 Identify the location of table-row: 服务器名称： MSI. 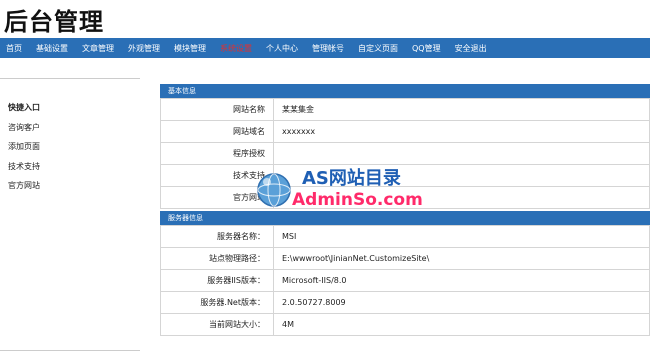
(405, 236).